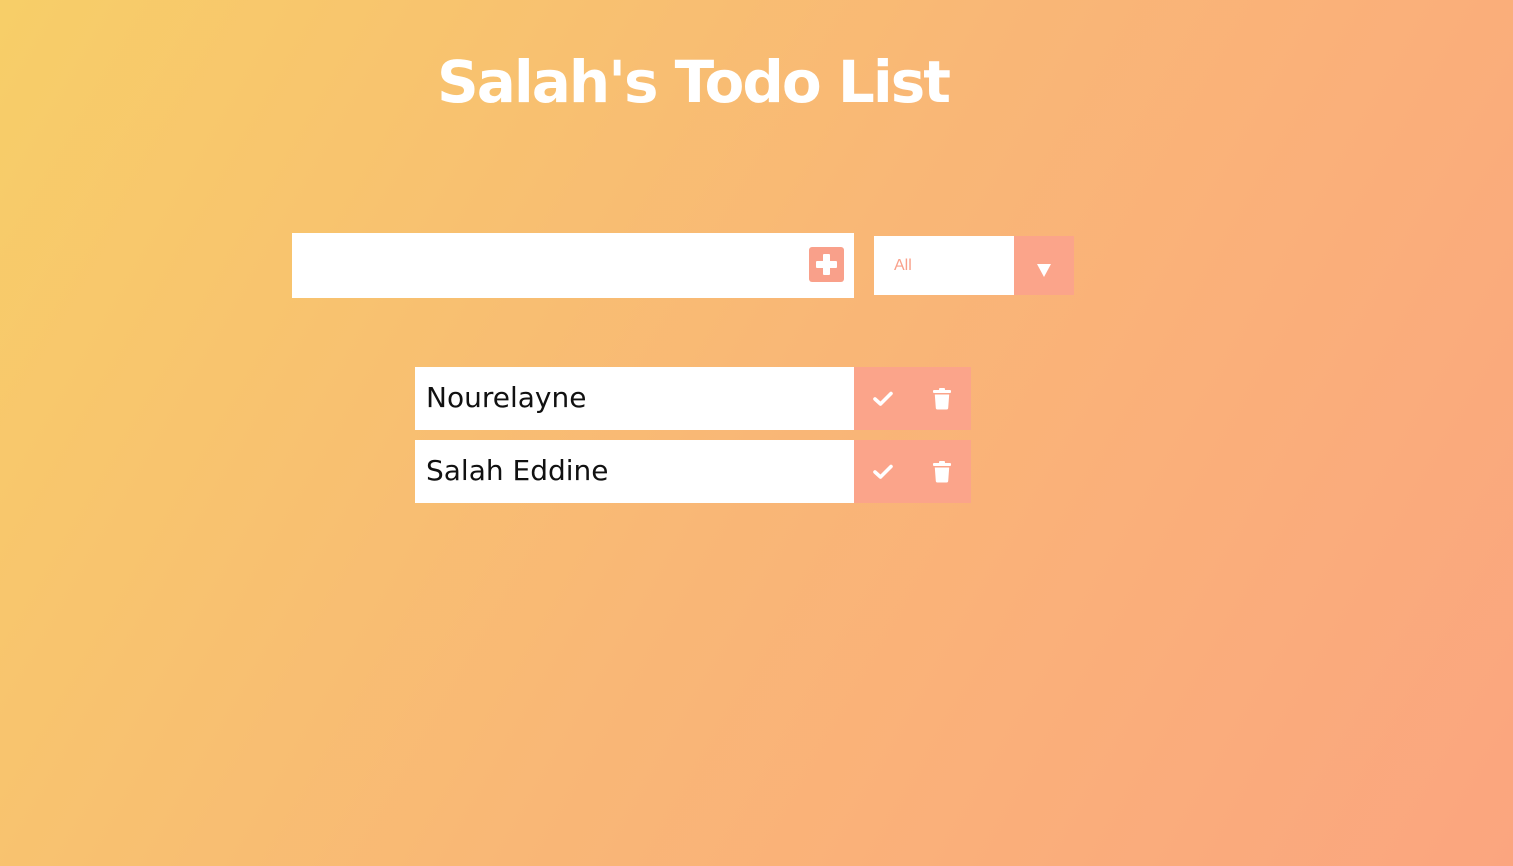  I want to click on todo-item: Nourelayne, so click(693, 398).